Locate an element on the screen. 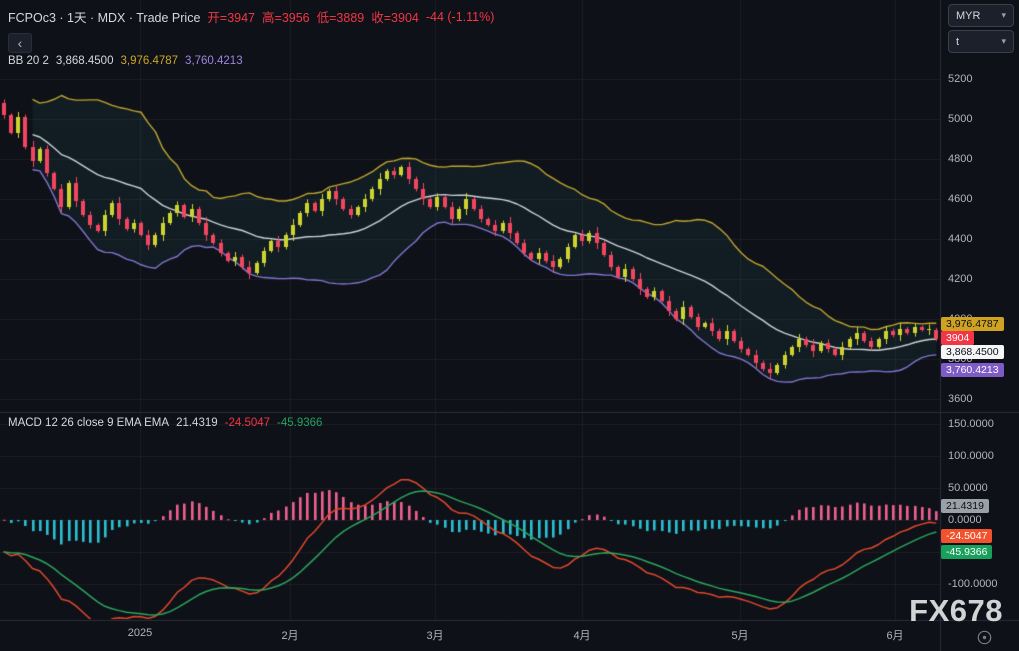  price-tick-label: 4600 is located at coordinates (960, 199).